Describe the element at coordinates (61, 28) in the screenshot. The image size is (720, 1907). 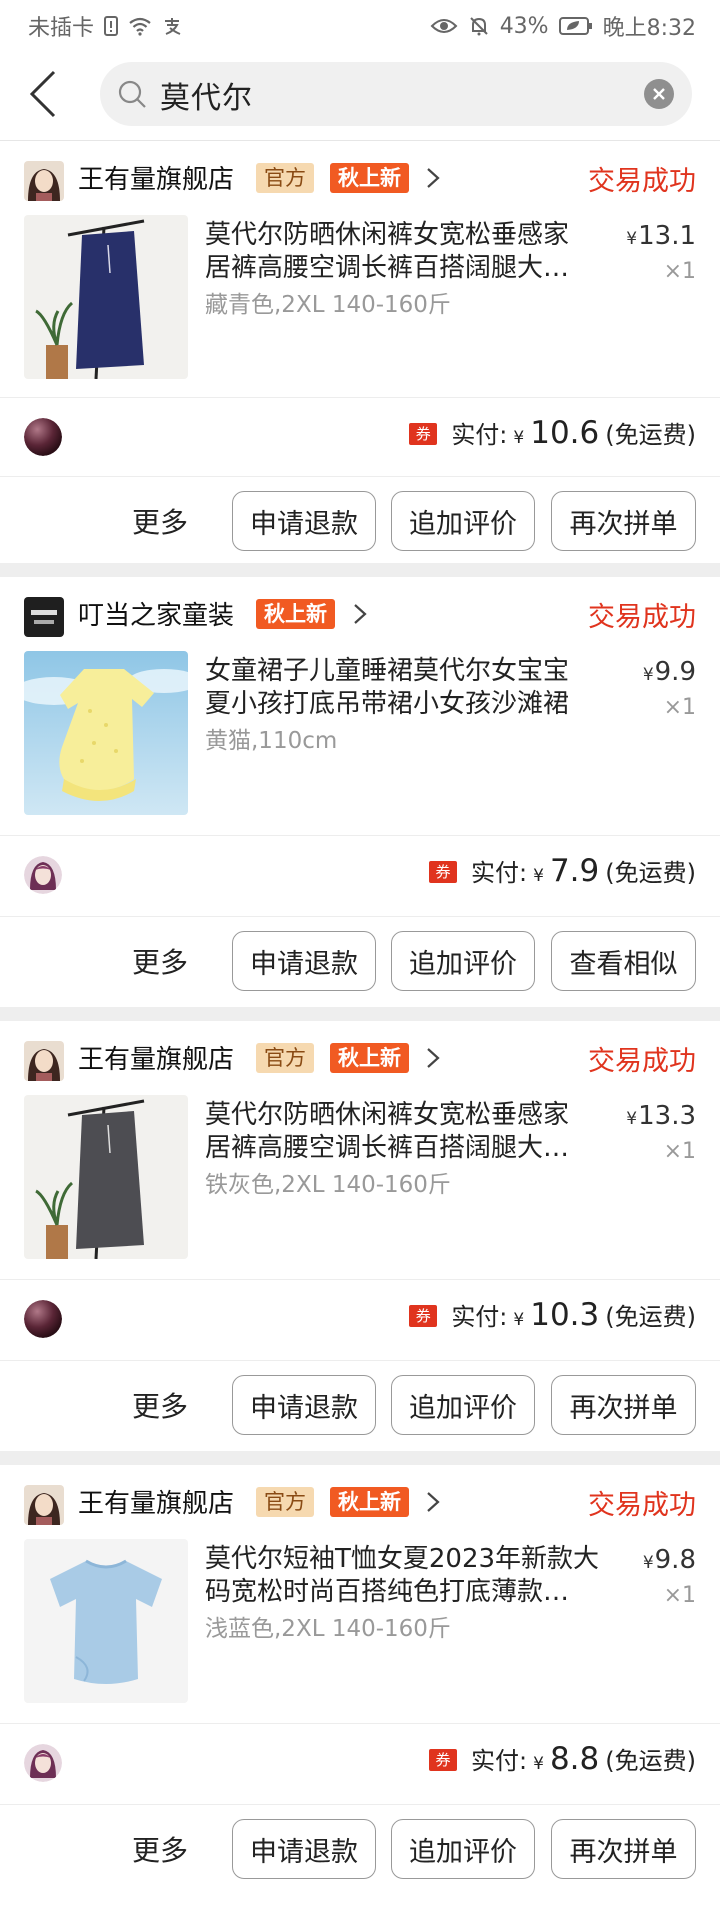
I see `carrier-text: 未插卡` at that location.